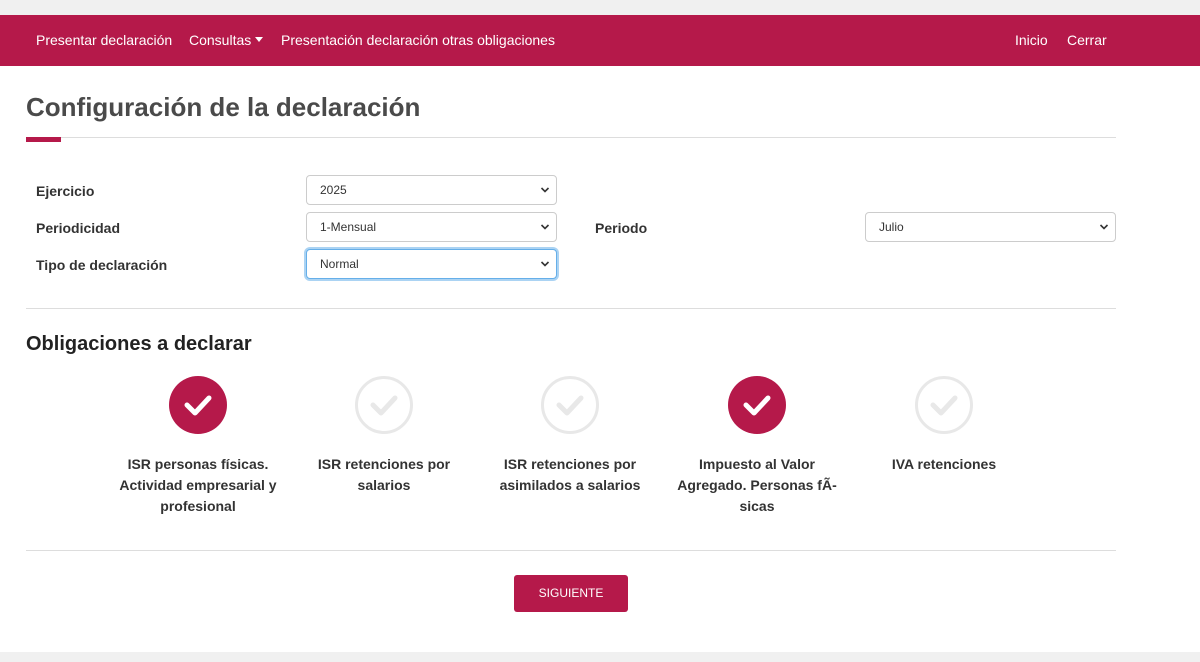 This screenshot has height=662, width=1200. I want to click on tipo-declaracion-label: Tipo de declaración, so click(102, 265).